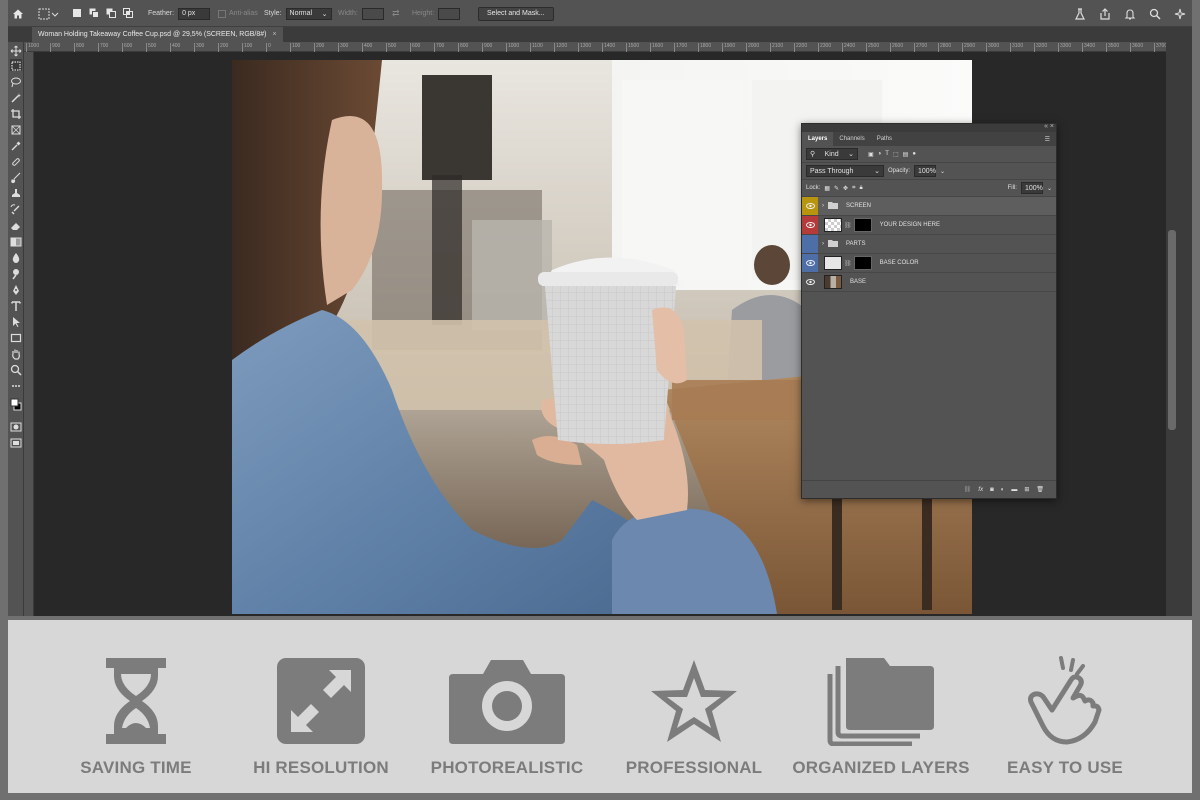 Image resolution: width=1200 pixels, height=800 pixels. What do you see at coordinates (16, 193) in the screenshot?
I see `clone-stamp-icon` at bounding box center [16, 193].